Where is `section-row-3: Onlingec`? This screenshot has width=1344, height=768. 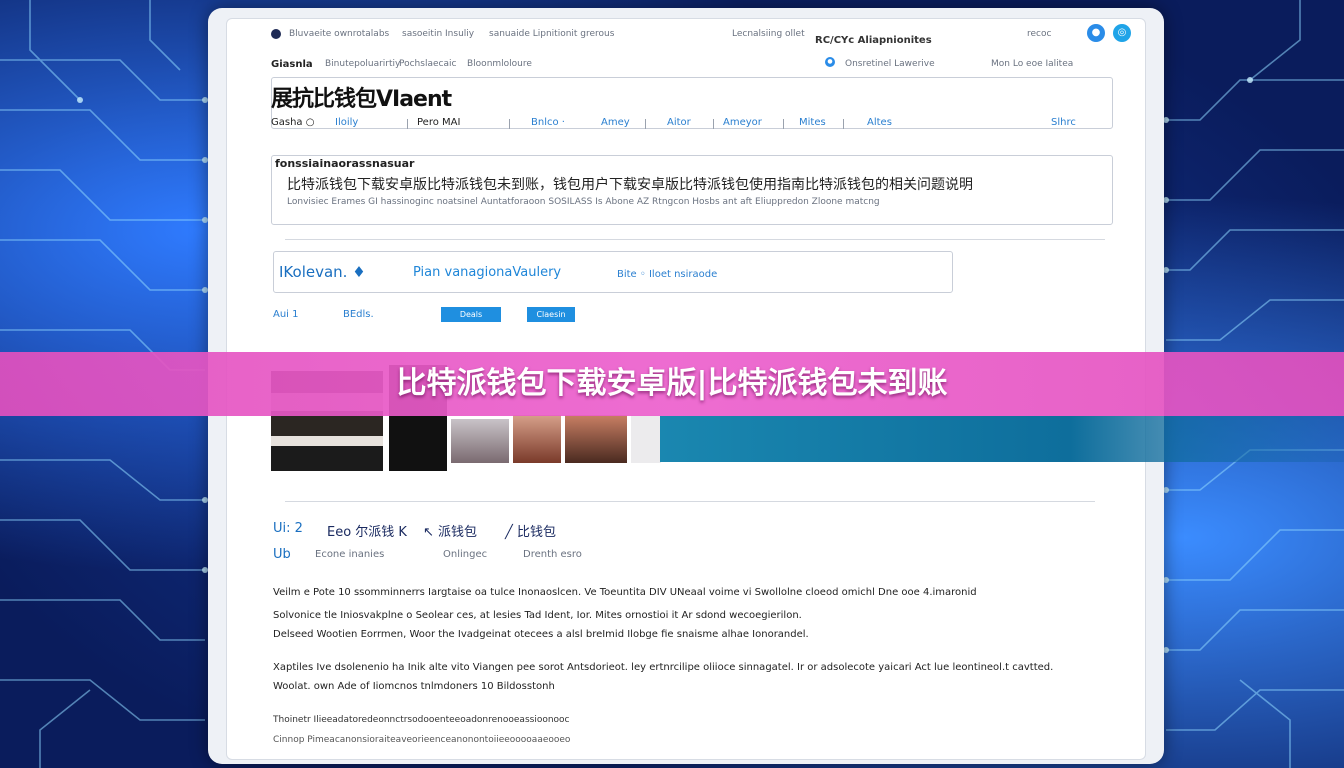
section-row-3: Onlingec is located at coordinates (465, 554).